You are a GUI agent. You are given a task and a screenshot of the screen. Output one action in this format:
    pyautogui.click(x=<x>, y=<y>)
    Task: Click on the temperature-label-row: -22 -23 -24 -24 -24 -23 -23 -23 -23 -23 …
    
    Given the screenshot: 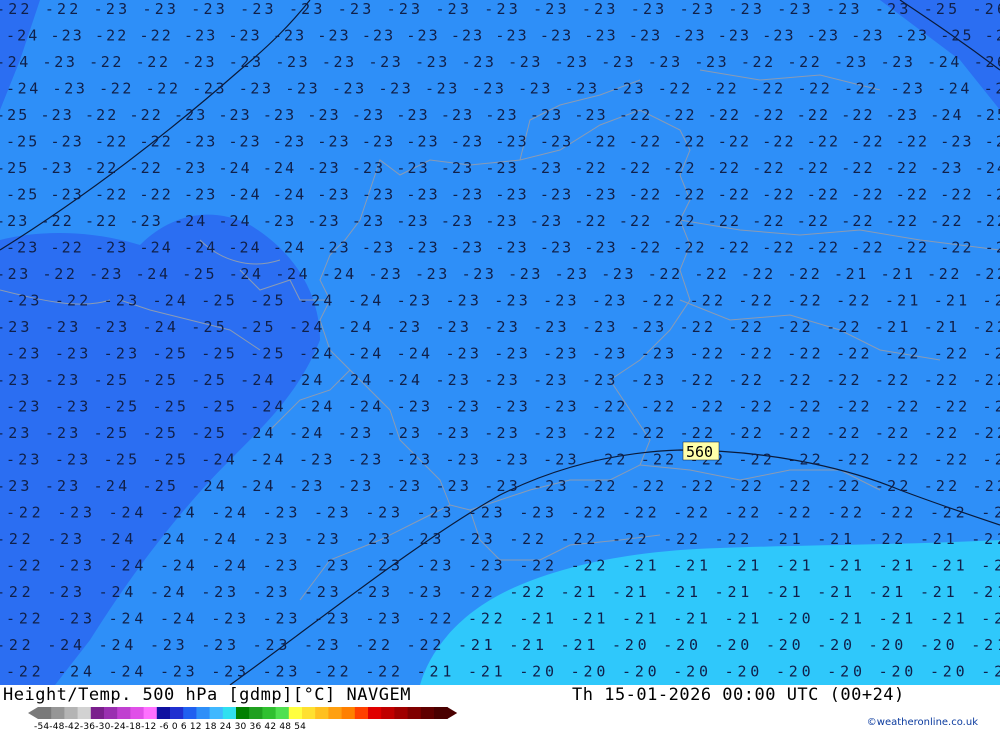 What is the action you would take?
    pyautogui.click(x=500, y=539)
    